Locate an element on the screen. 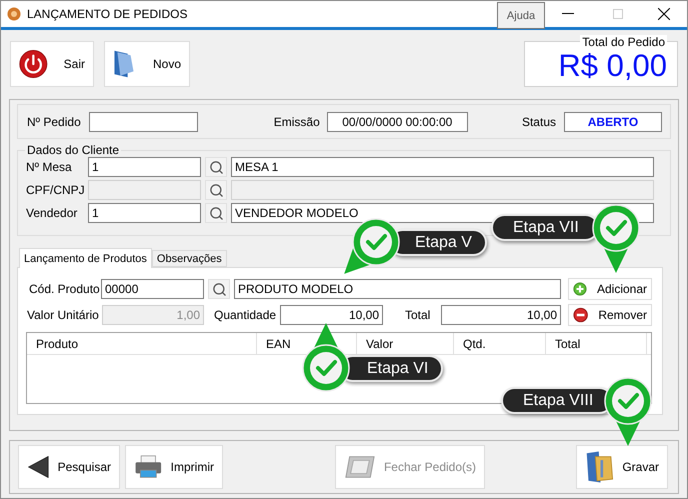 This screenshot has height=499, width=688. maximize-icon is located at coordinates (618, 14).